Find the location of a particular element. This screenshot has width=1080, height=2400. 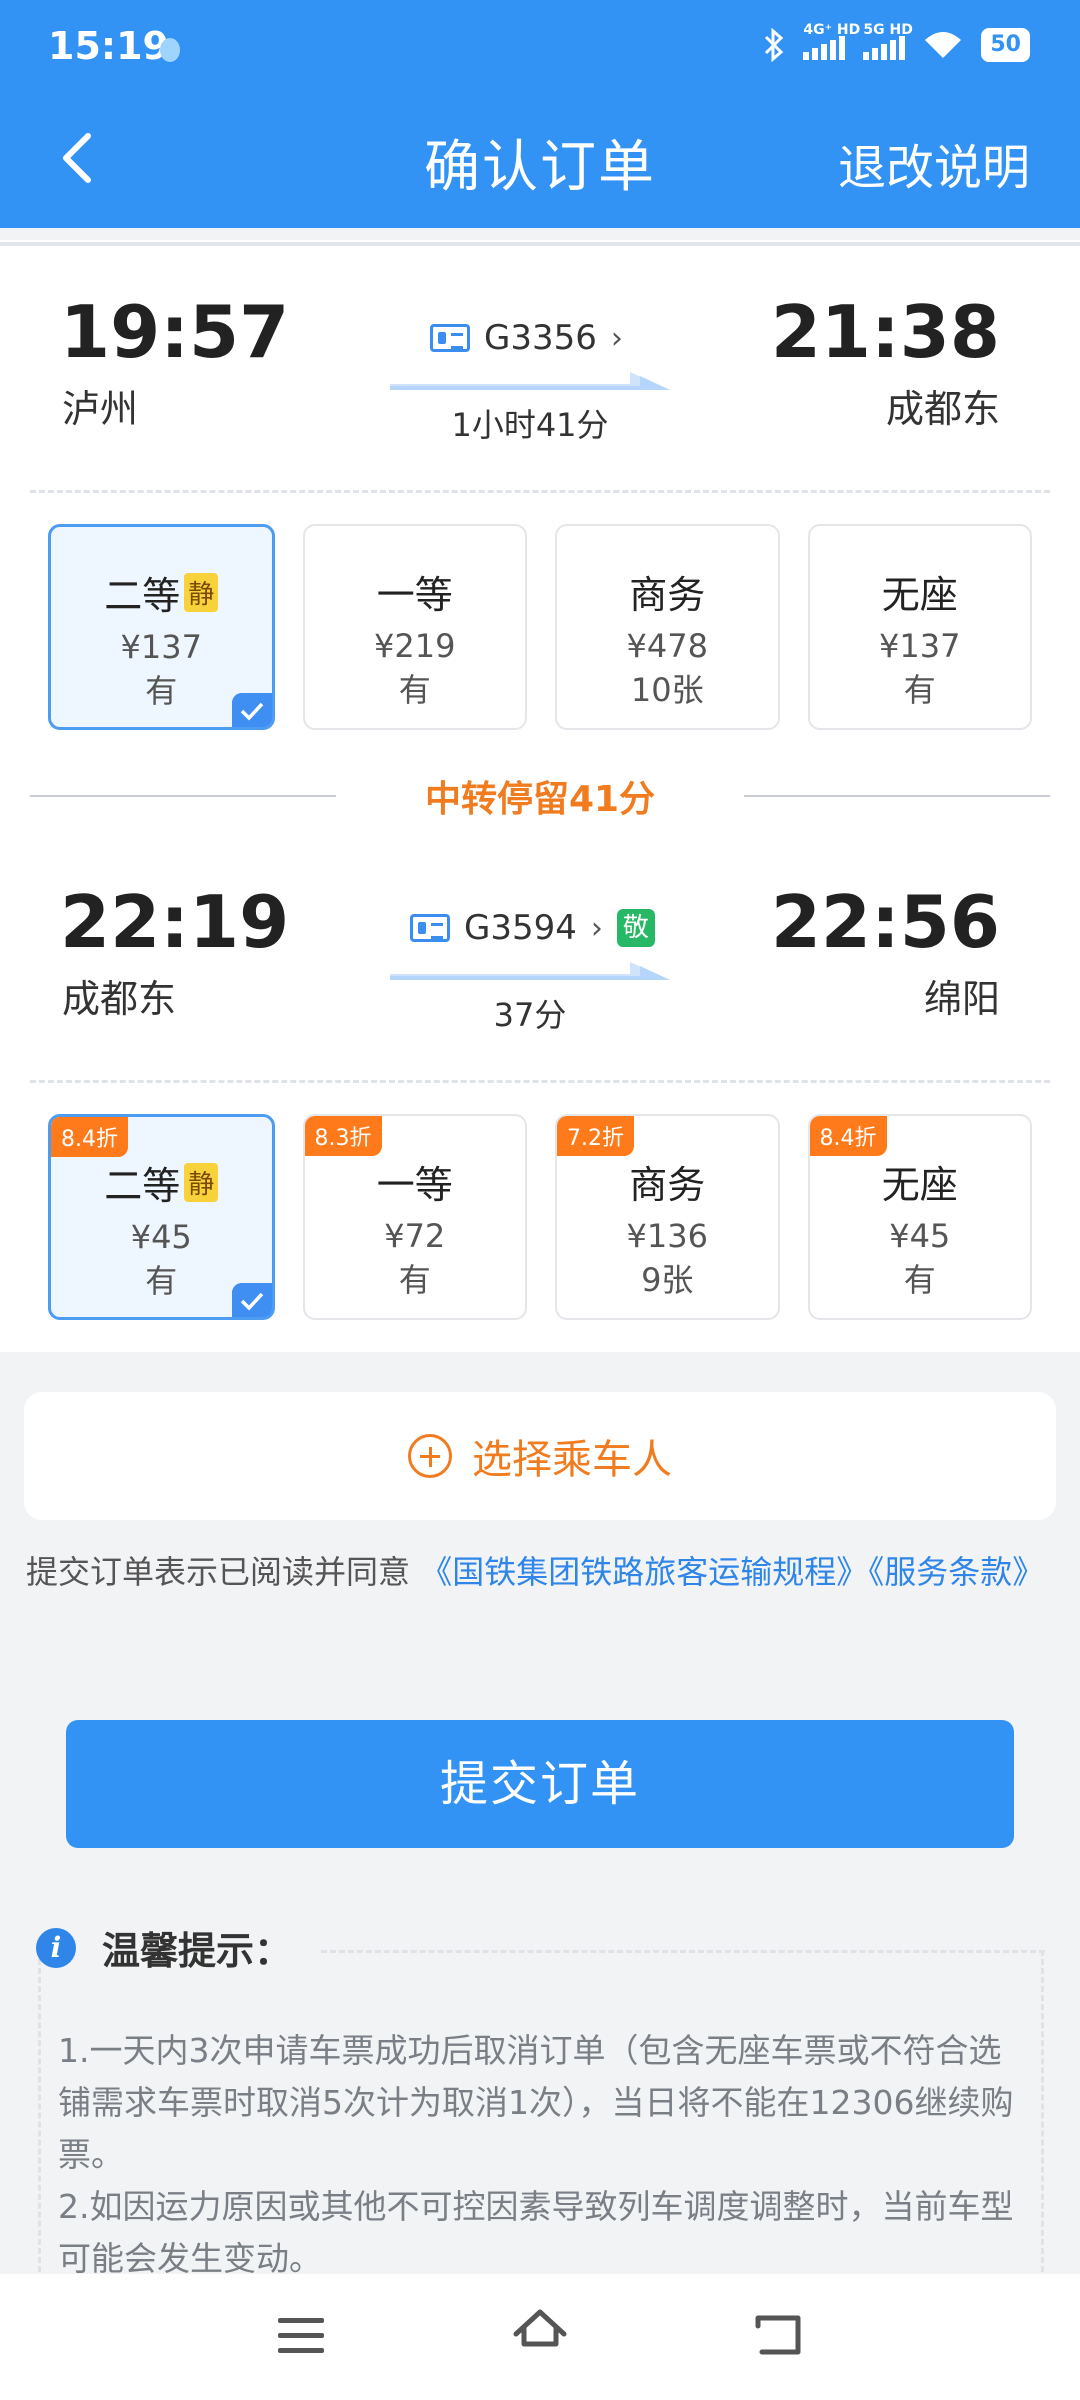

seat-availability: 10张 is located at coordinates (667, 690).